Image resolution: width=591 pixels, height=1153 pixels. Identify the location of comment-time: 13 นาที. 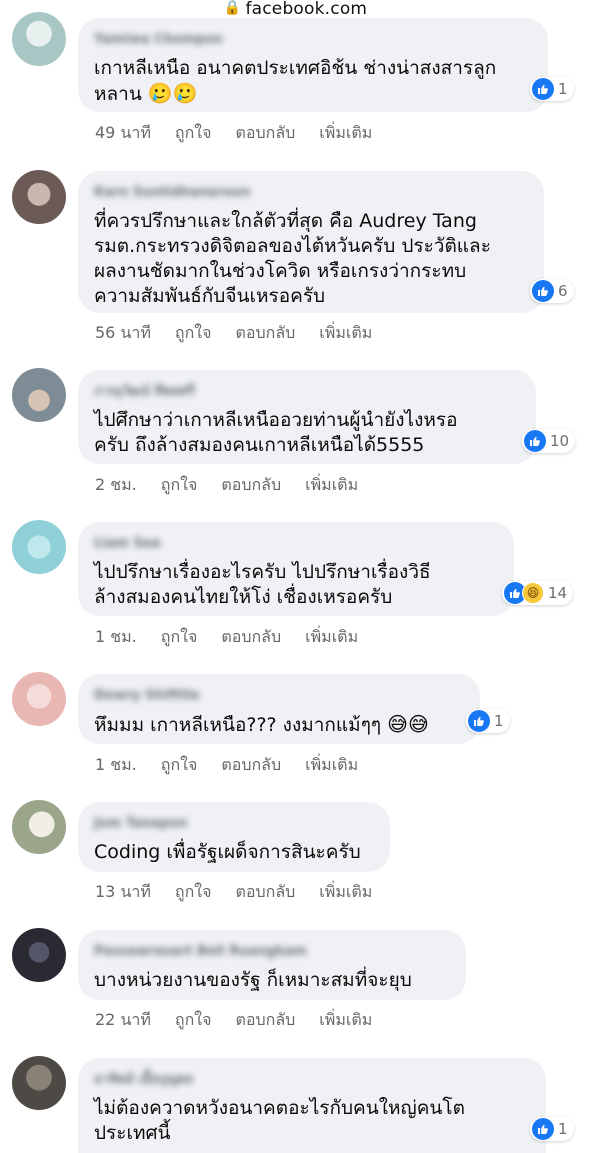
(123, 892).